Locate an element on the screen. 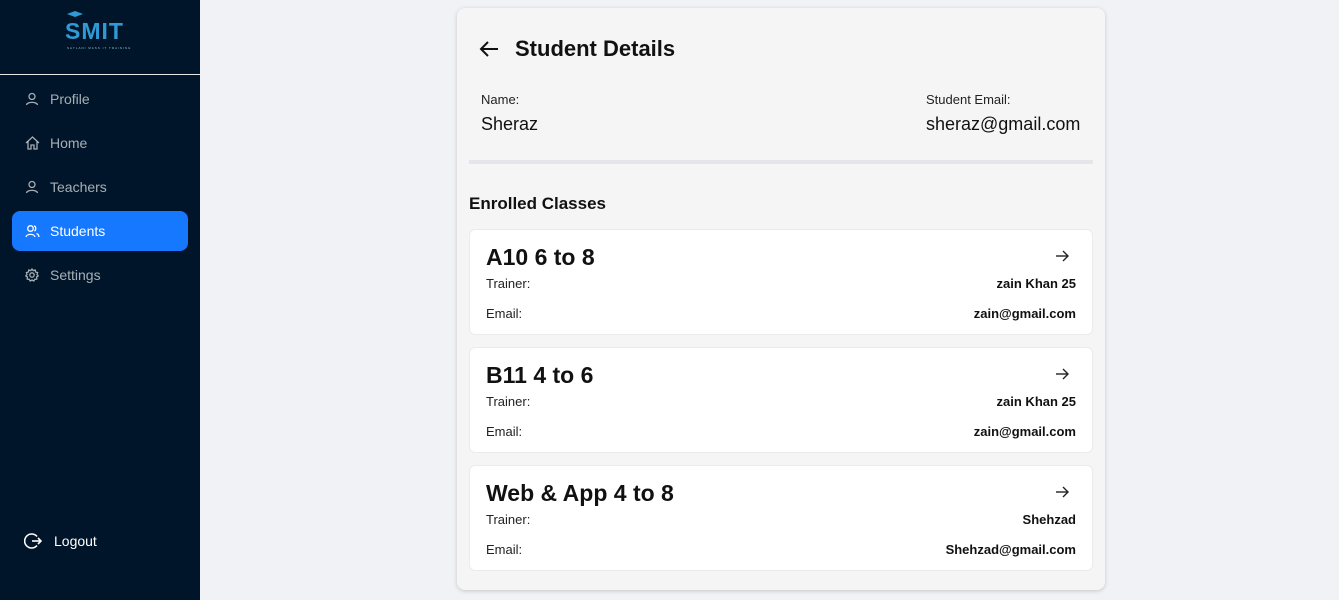 This screenshot has height=600, width=1339. sidebar-item-home: Home is located at coordinates (100, 143).